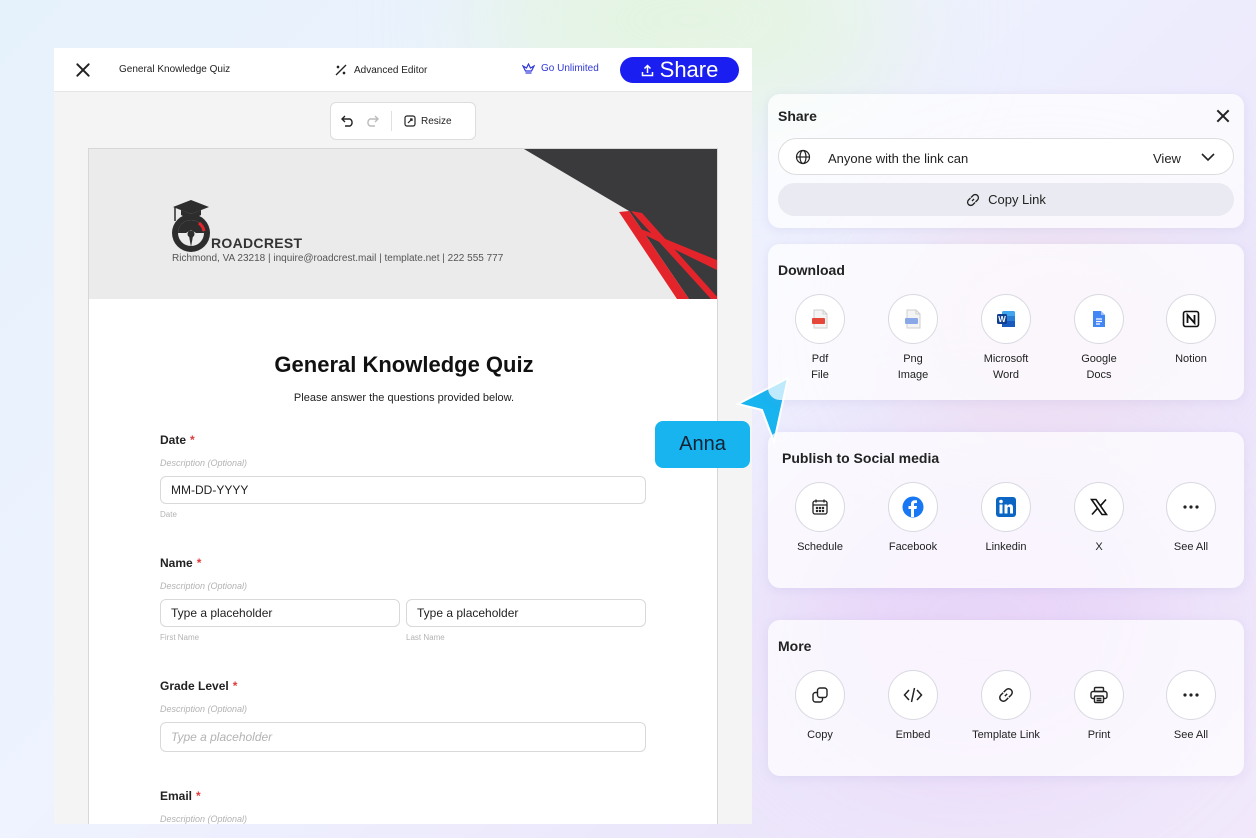 The width and height of the screenshot is (1256, 838). I want to click on graduation-wheel-icon, so click(191, 226).